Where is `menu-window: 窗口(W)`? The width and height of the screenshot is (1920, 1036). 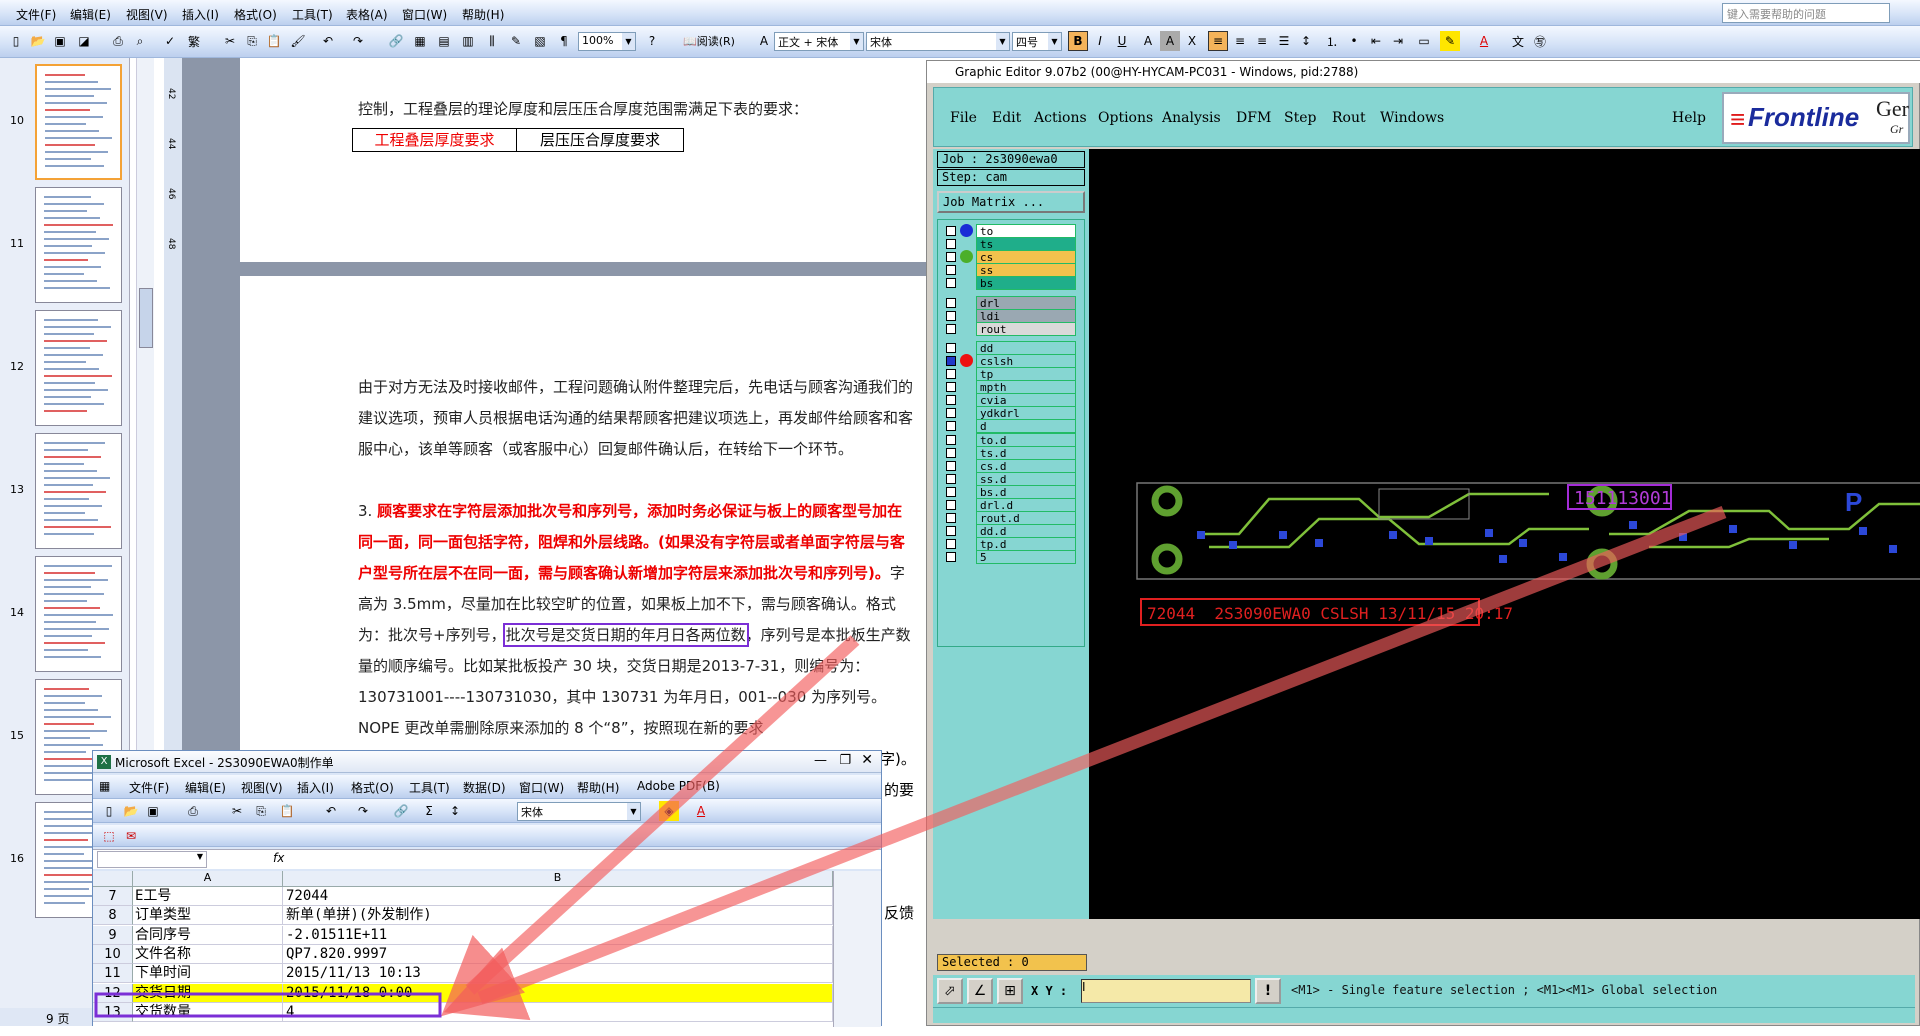 menu-window: 窗口(W) is located at coordinates (424, 14).